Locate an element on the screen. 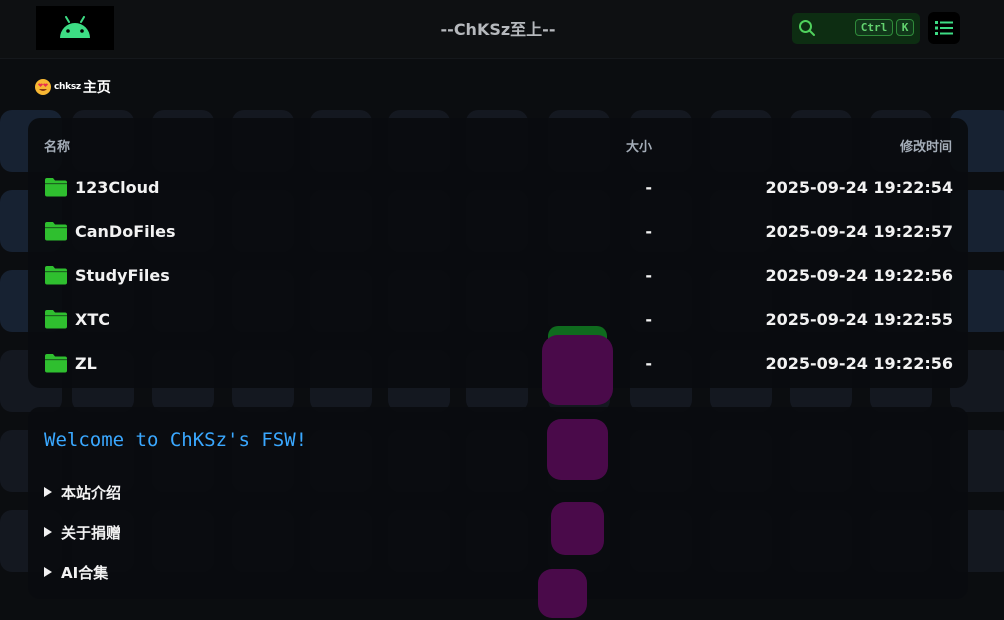 The image size is (1004, 620). menu-button is located at coordinates (944, 28).